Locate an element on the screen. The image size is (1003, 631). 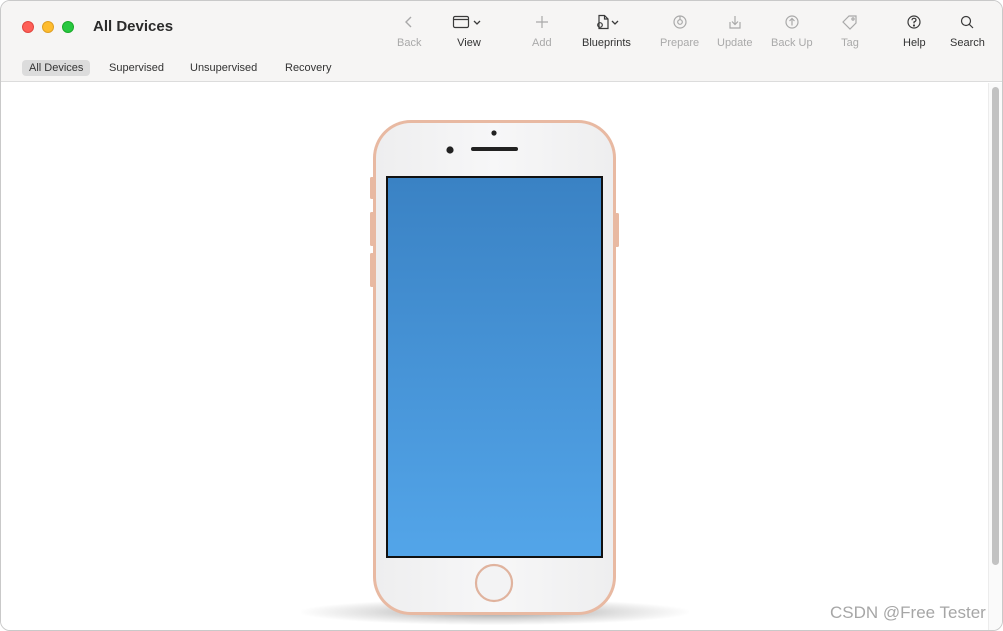
back-button: Back is located at coordinates (409, 30).